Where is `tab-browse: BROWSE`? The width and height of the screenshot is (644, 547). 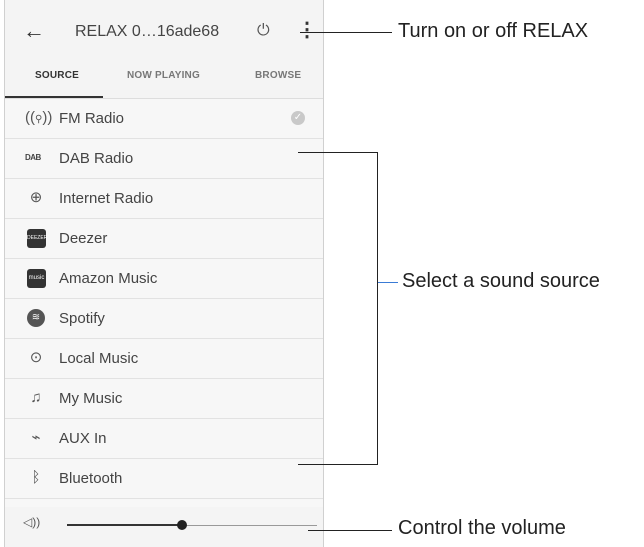 tab-browse: BROWSE is located at coordinates (278, 75).